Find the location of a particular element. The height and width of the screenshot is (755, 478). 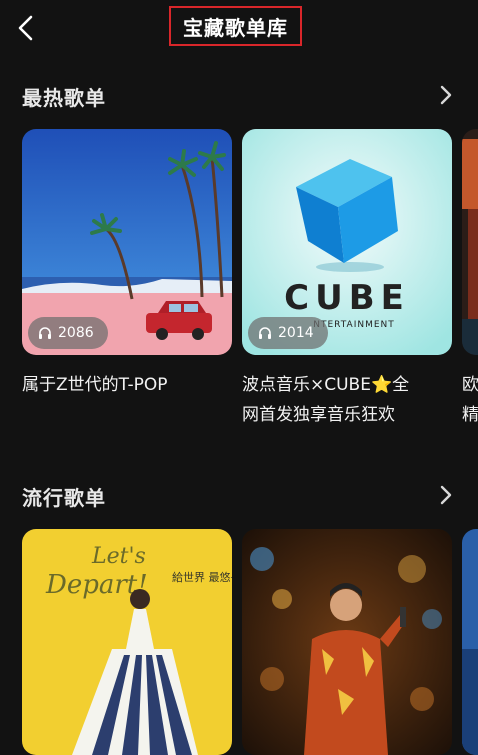

playlist-cover-image: Let's Depart! 給世界 最悠長的吻 is located at coordinates (127, 642).